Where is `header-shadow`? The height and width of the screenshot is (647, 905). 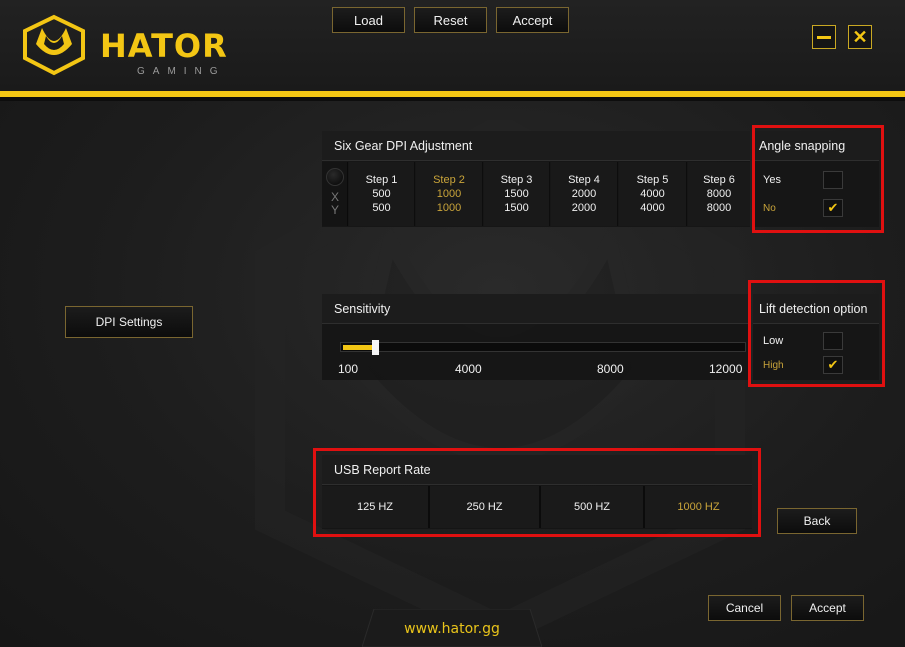
header-shadow is located at coordinates (452, 99).